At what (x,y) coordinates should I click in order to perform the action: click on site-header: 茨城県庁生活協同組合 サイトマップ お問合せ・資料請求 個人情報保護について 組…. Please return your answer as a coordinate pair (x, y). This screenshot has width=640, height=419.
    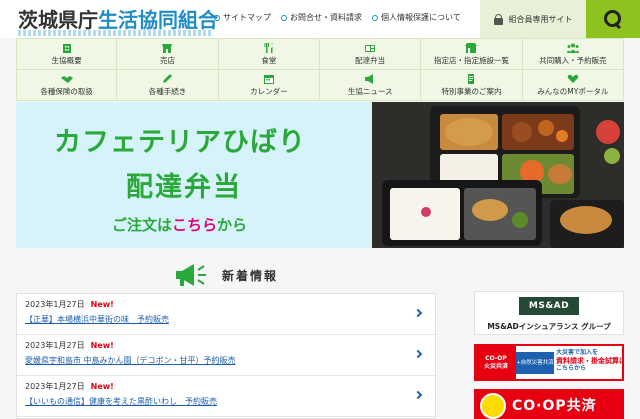
    Looking at the image, I should click on (320, 19).